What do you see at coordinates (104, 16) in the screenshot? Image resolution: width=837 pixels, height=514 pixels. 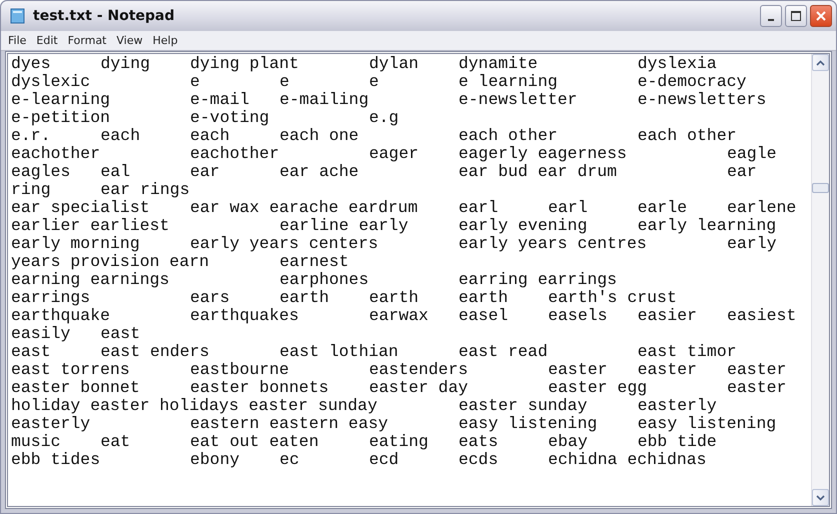 I see `window-title: test.txt - Notepad` at bounding box center [104, 16].